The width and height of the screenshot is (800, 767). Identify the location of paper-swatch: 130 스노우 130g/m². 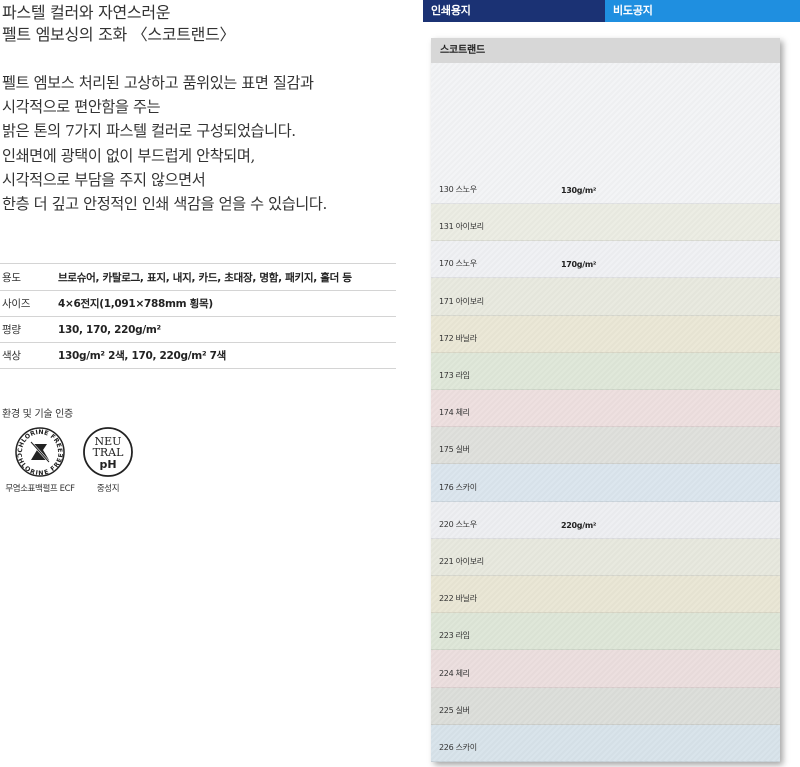
(605, 133).